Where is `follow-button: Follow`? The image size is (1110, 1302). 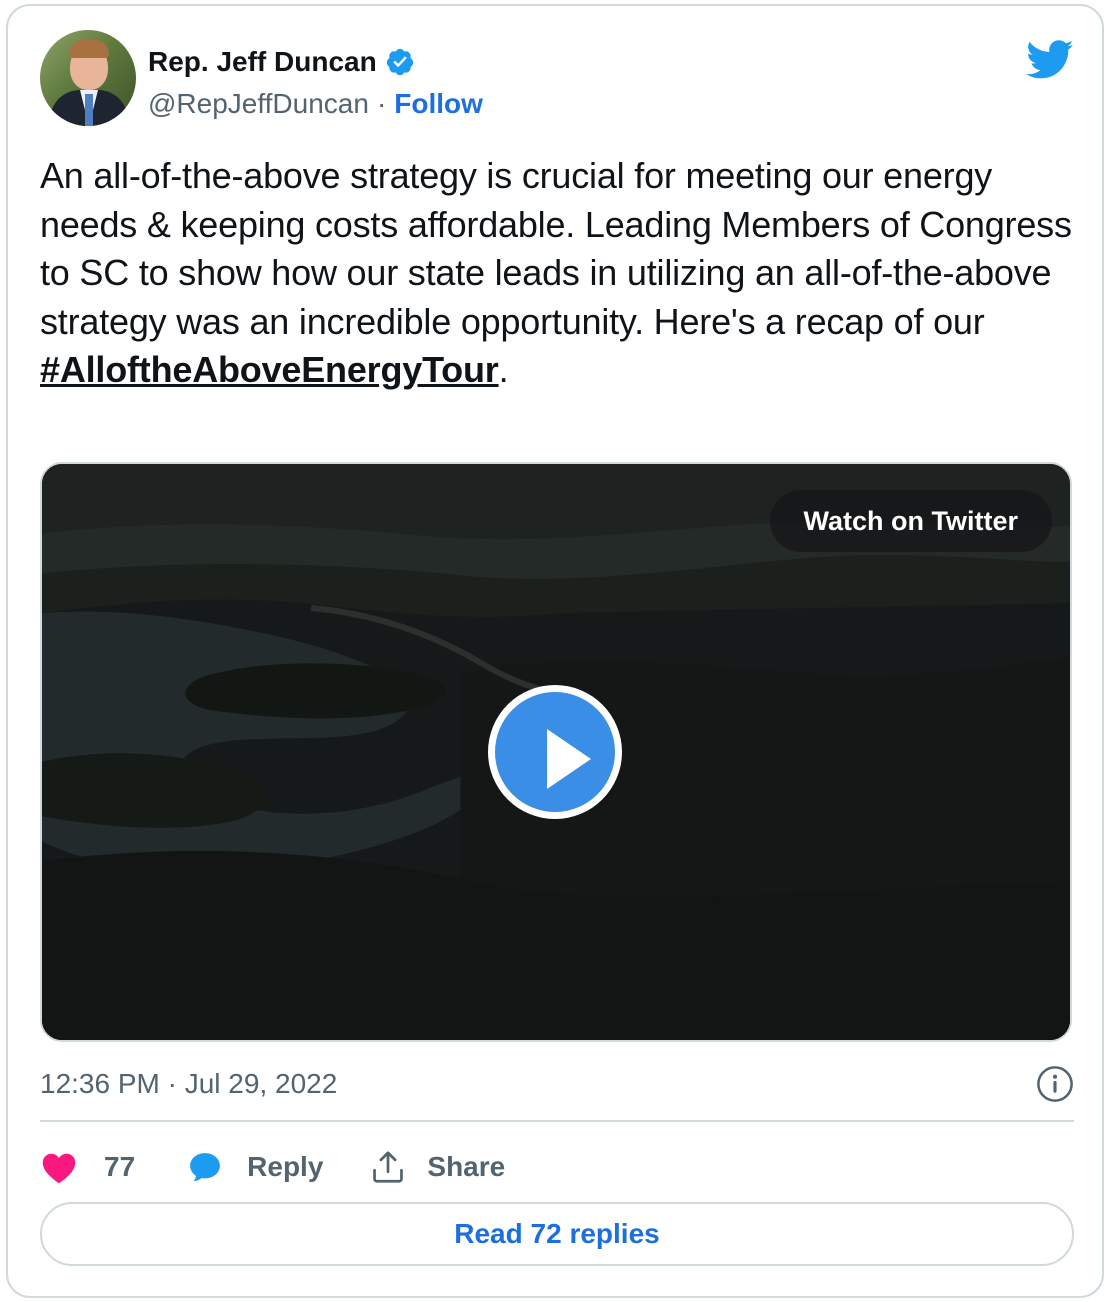
follow-button: Follow is located at coordinates (438, 104).